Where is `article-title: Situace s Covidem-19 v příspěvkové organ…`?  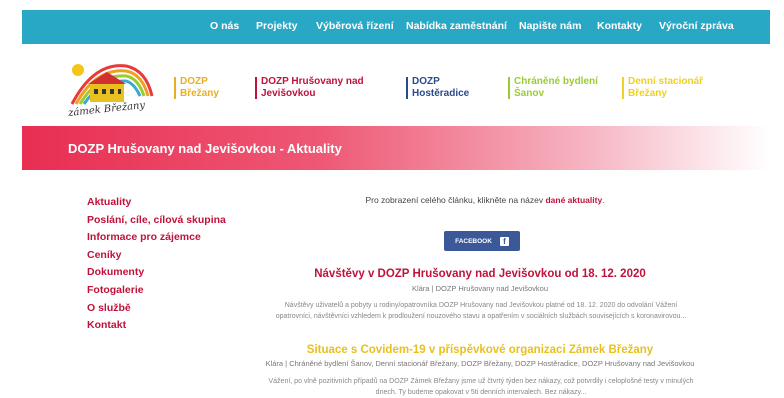
article-title: Situace s Covidem-19 v příspěvkové organ… is located at coordinates (480, 350).